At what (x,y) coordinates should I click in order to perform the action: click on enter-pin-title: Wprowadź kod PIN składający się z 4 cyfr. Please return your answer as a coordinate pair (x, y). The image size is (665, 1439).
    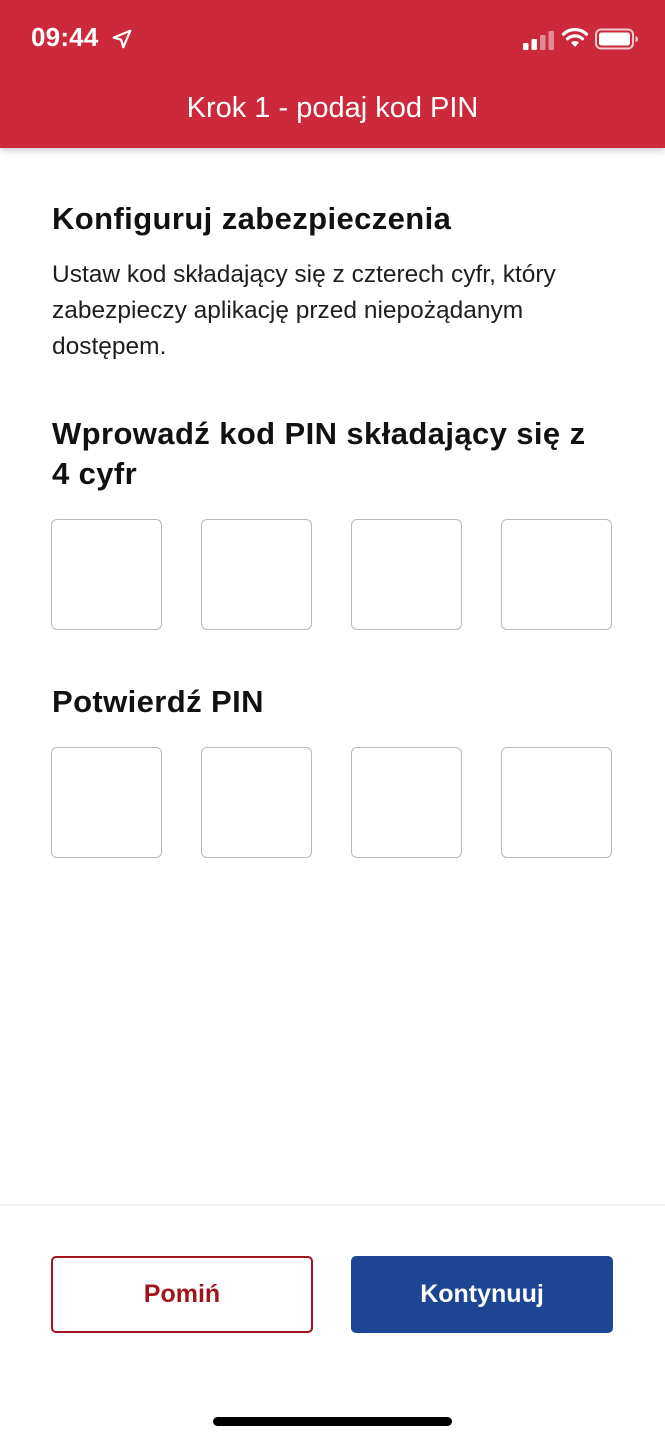
    Looking at the image, I should click on (319, 453).